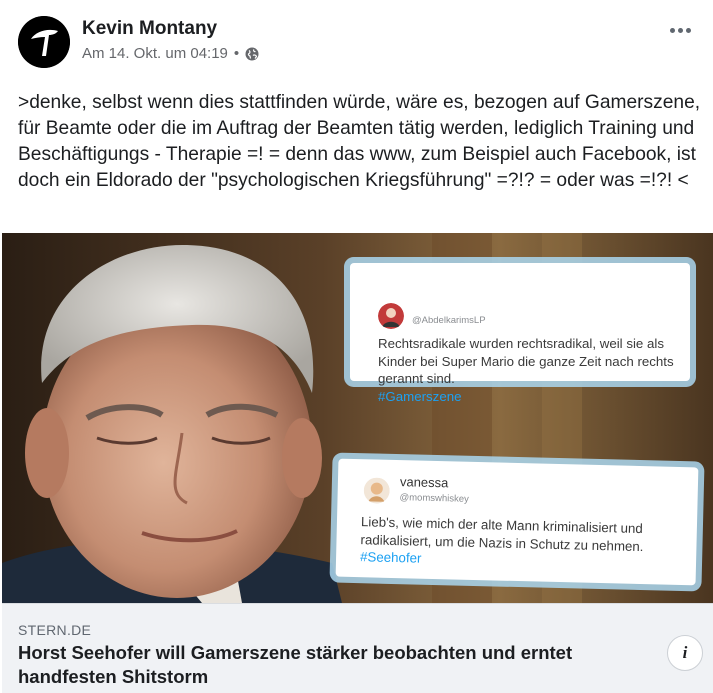 The width and height of the screenshot is (713, 693). What do you see at coordinates (252, 53) in the screenshot?
I see `globe-icon` at bounding box center [252, 53].